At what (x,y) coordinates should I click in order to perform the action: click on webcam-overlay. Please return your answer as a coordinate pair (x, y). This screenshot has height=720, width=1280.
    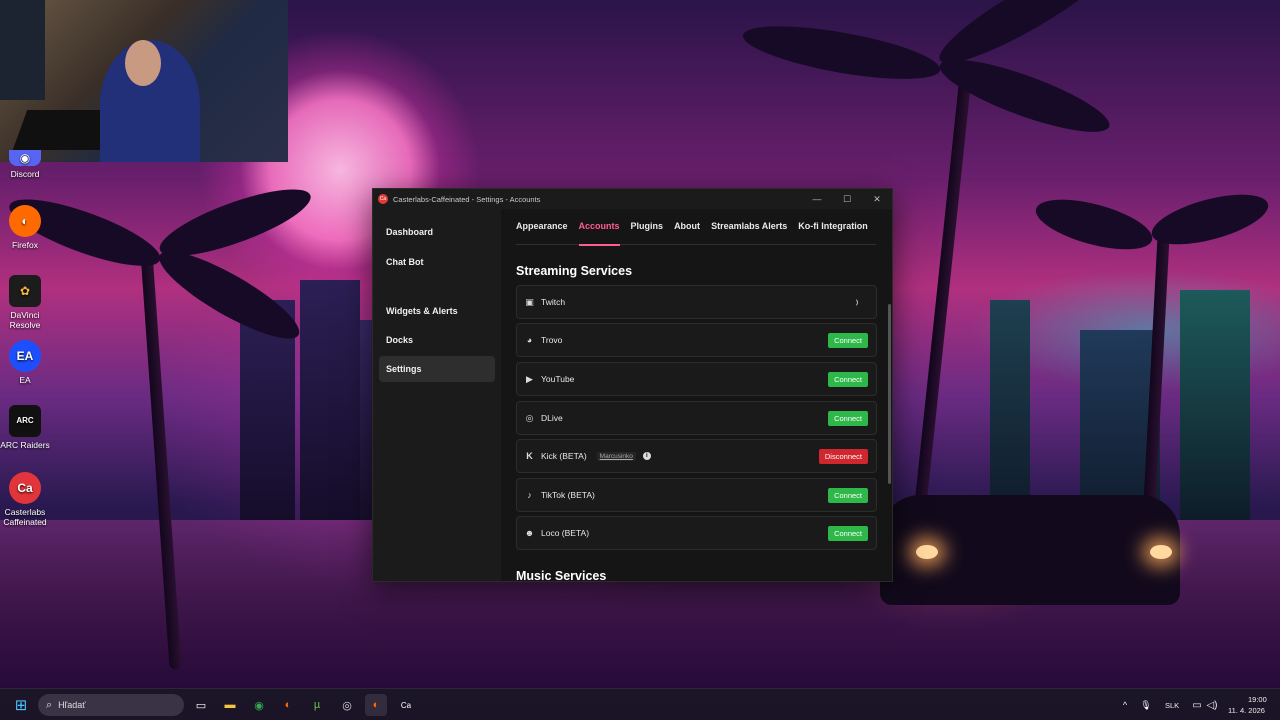
    Looking at the image, I should click on (144, 81).